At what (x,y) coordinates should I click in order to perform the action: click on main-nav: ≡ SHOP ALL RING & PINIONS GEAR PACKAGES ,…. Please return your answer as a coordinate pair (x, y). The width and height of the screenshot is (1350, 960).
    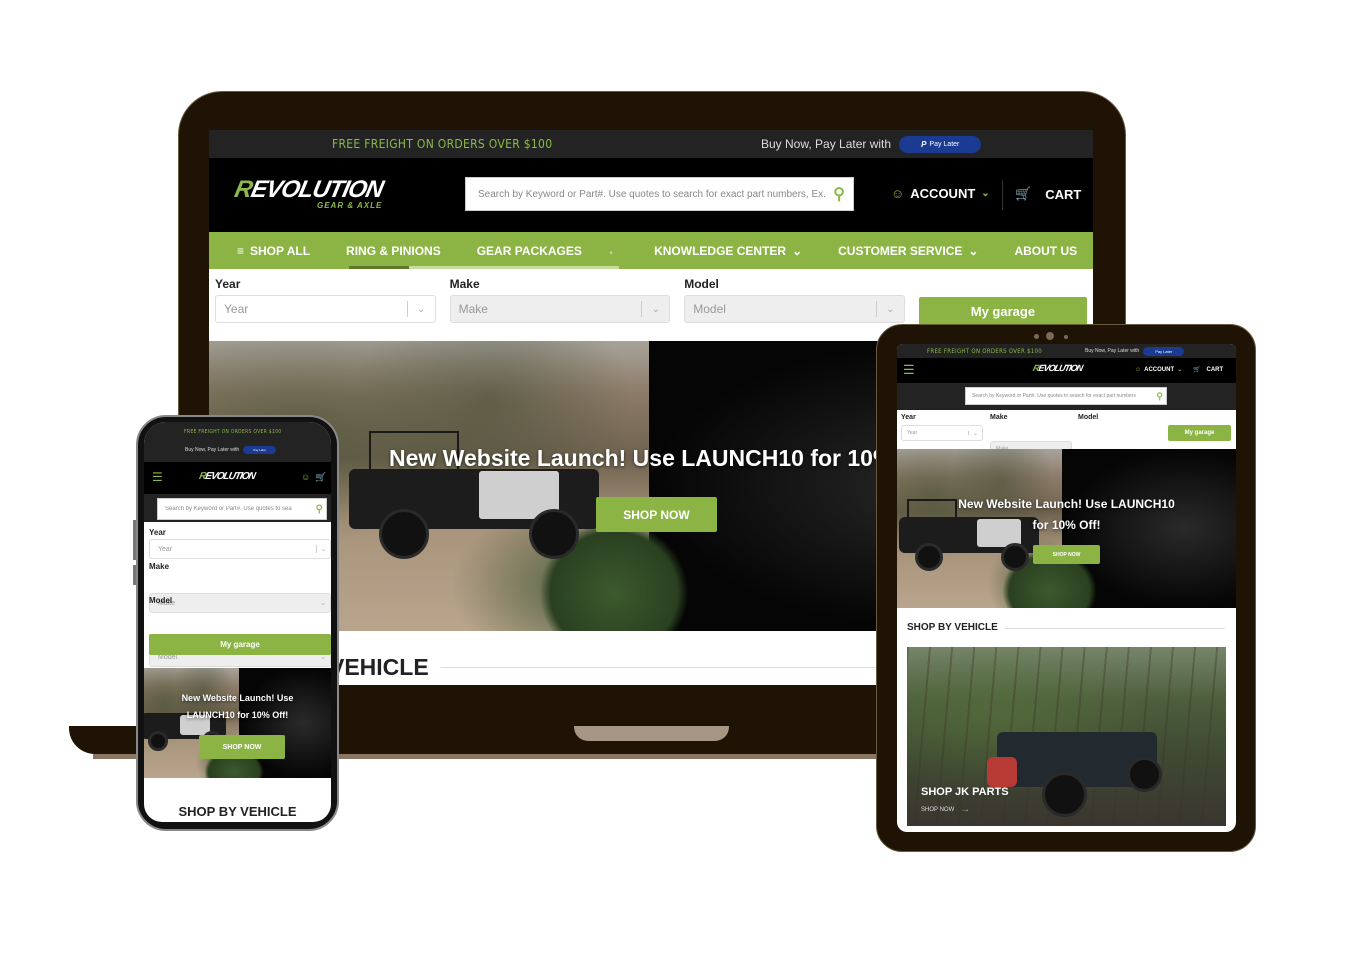
    Looking at the image, I should click on (651, 250).